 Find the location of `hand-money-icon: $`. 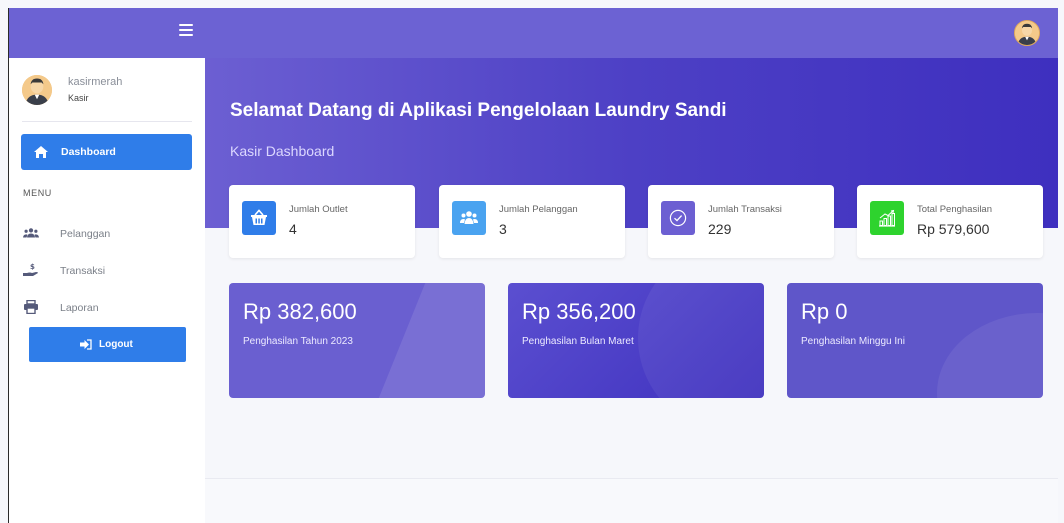

hand-money-icon: $ is located at coordinates (30, 269).